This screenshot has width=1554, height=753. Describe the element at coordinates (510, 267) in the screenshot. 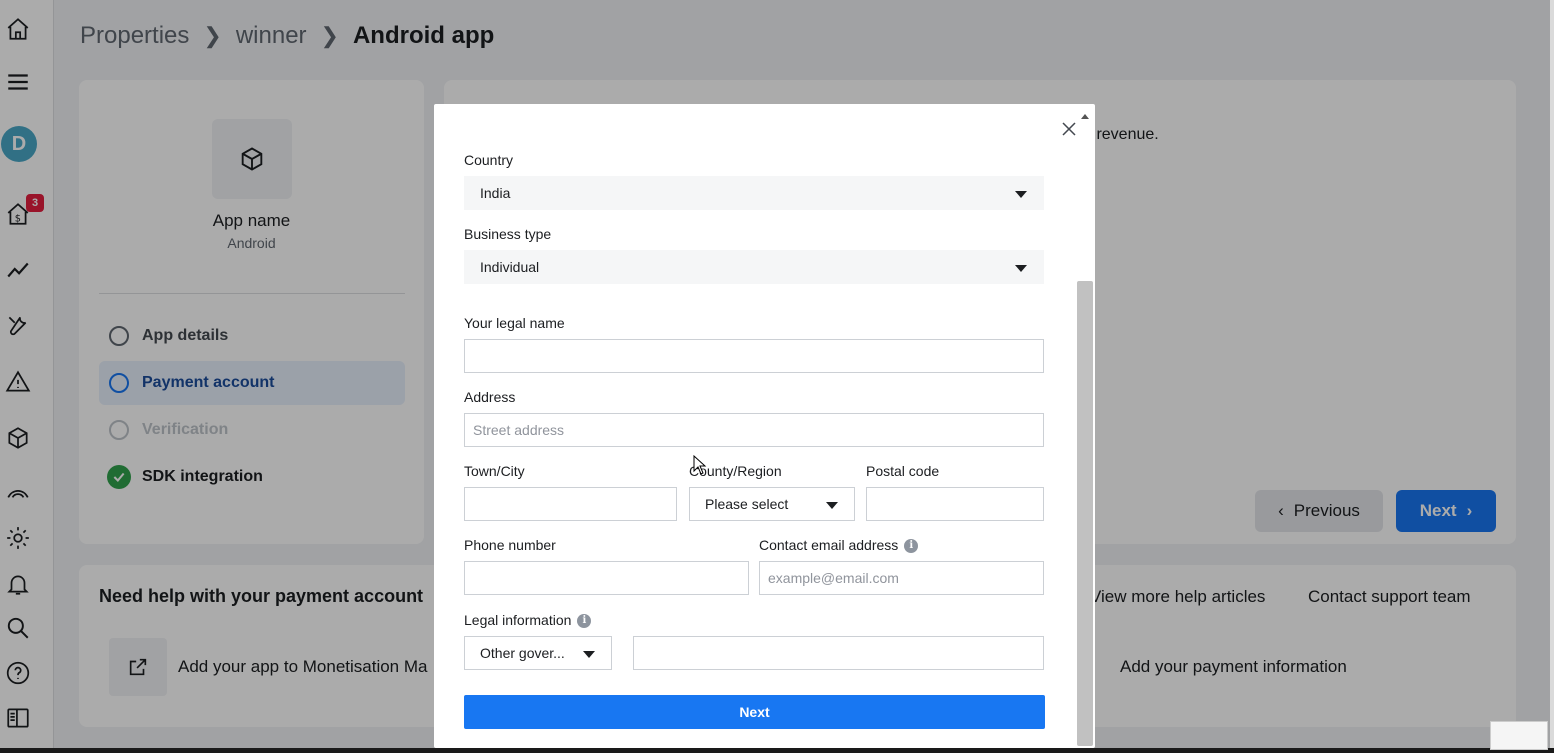

I see `business-type-value: Individual` at that location.